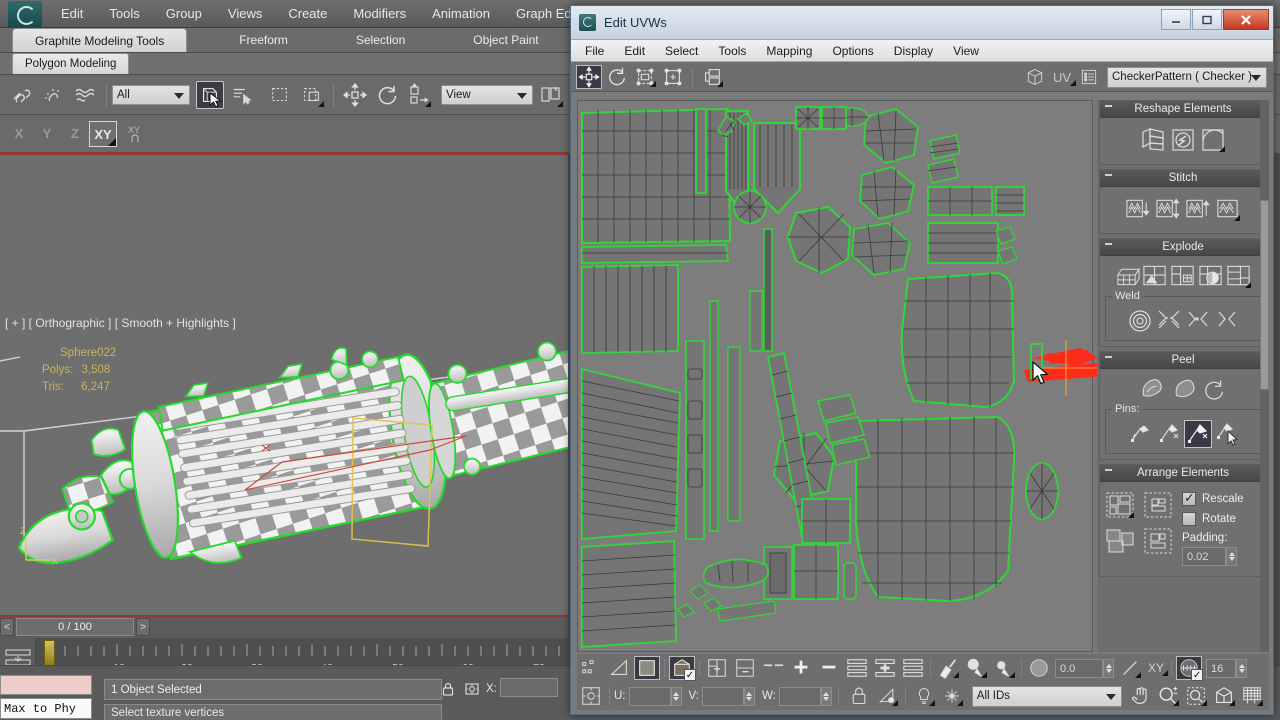 This screenshot has width=1280, height=720. What do you see at coordinates (487, 94) in the screenshot?
I see `coordinate-system-combo: View` at bounding box center [487, 94].